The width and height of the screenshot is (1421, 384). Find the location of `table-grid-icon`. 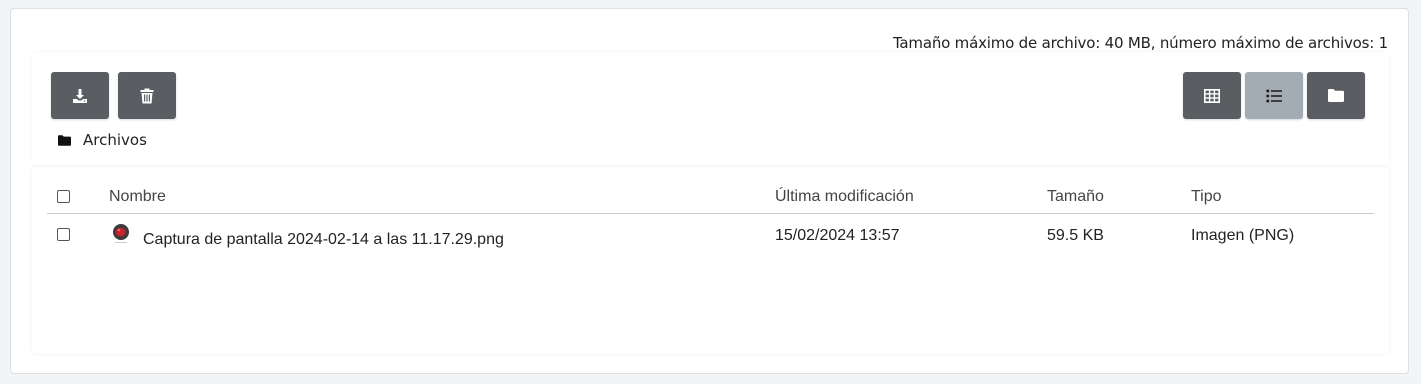

table-grid-icon is located at coordinates (1212, 95).